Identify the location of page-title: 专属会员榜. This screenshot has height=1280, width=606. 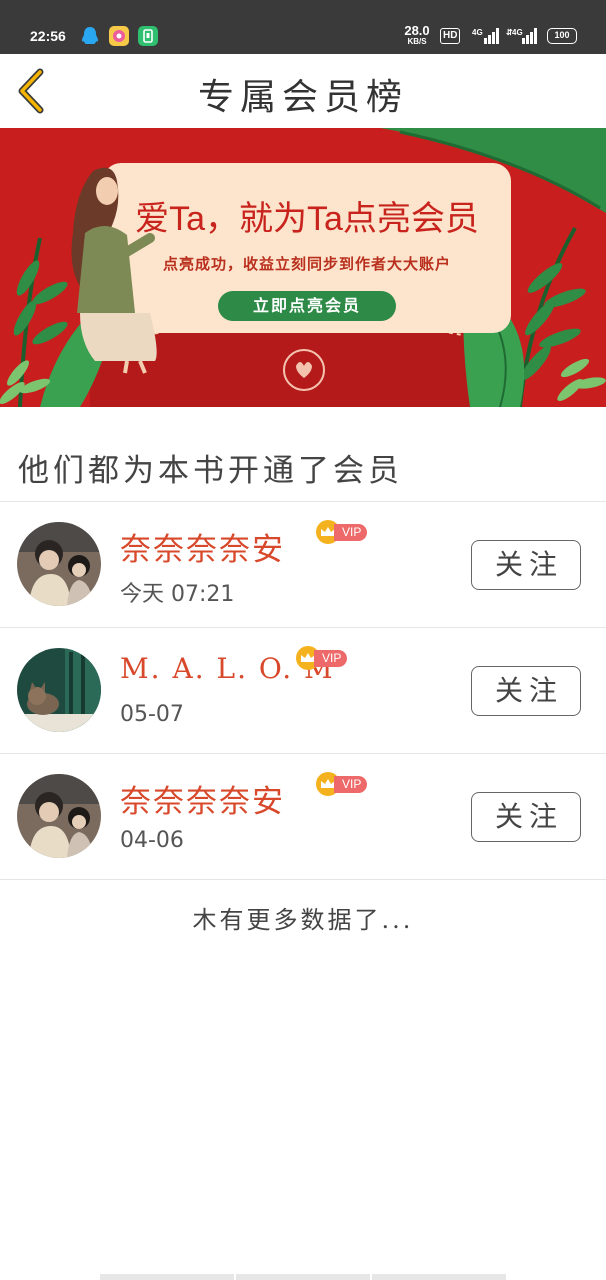
(302, 97).